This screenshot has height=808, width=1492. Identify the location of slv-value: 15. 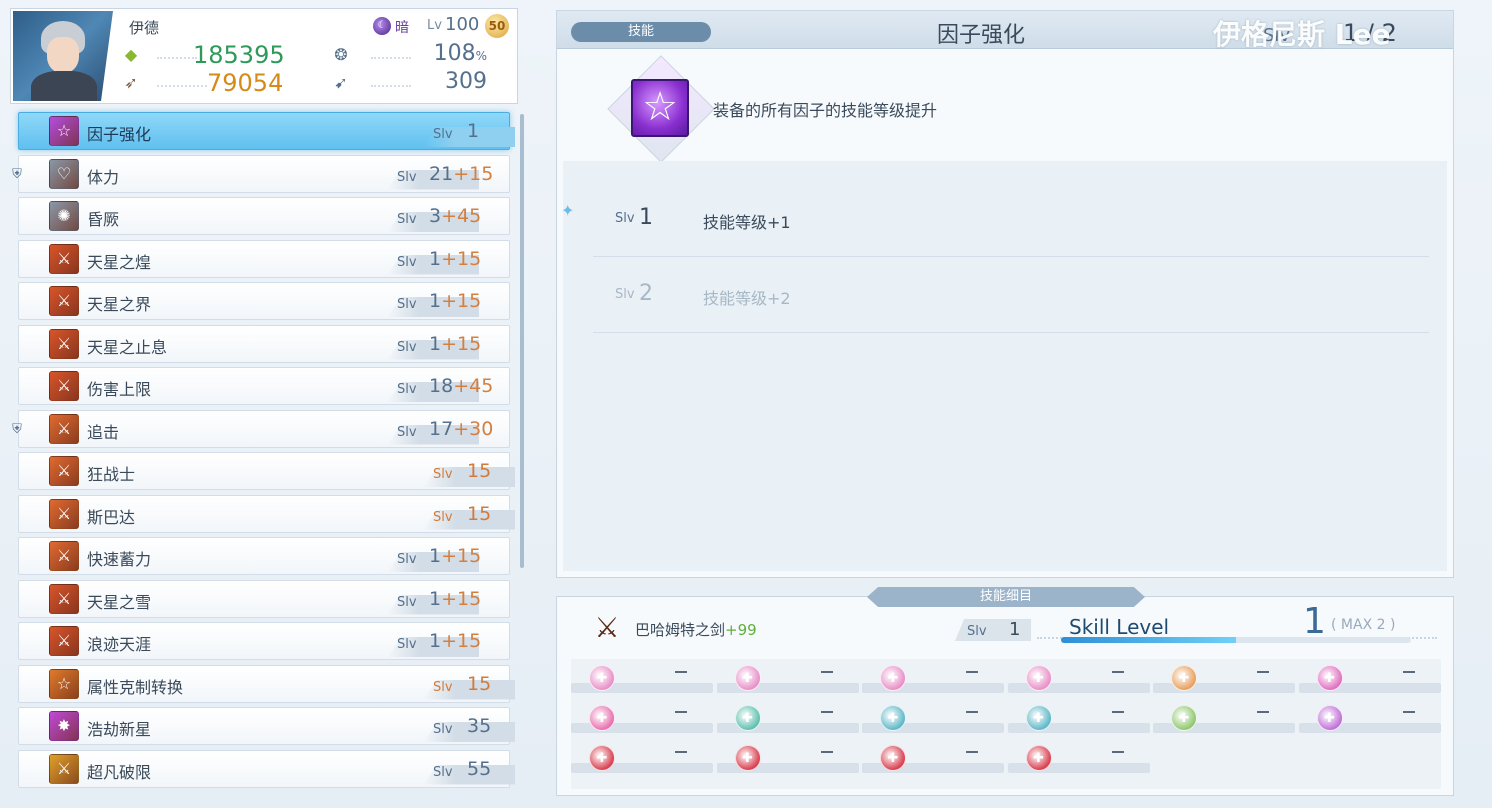
(479, 684).